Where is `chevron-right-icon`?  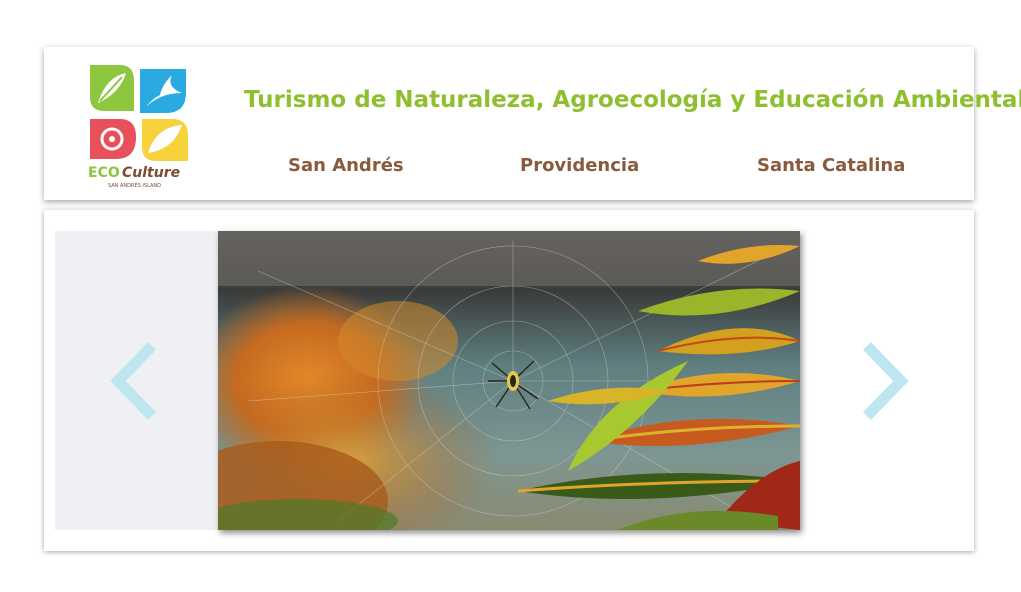
chevron-right-icon is located at coordinates (886, 381).